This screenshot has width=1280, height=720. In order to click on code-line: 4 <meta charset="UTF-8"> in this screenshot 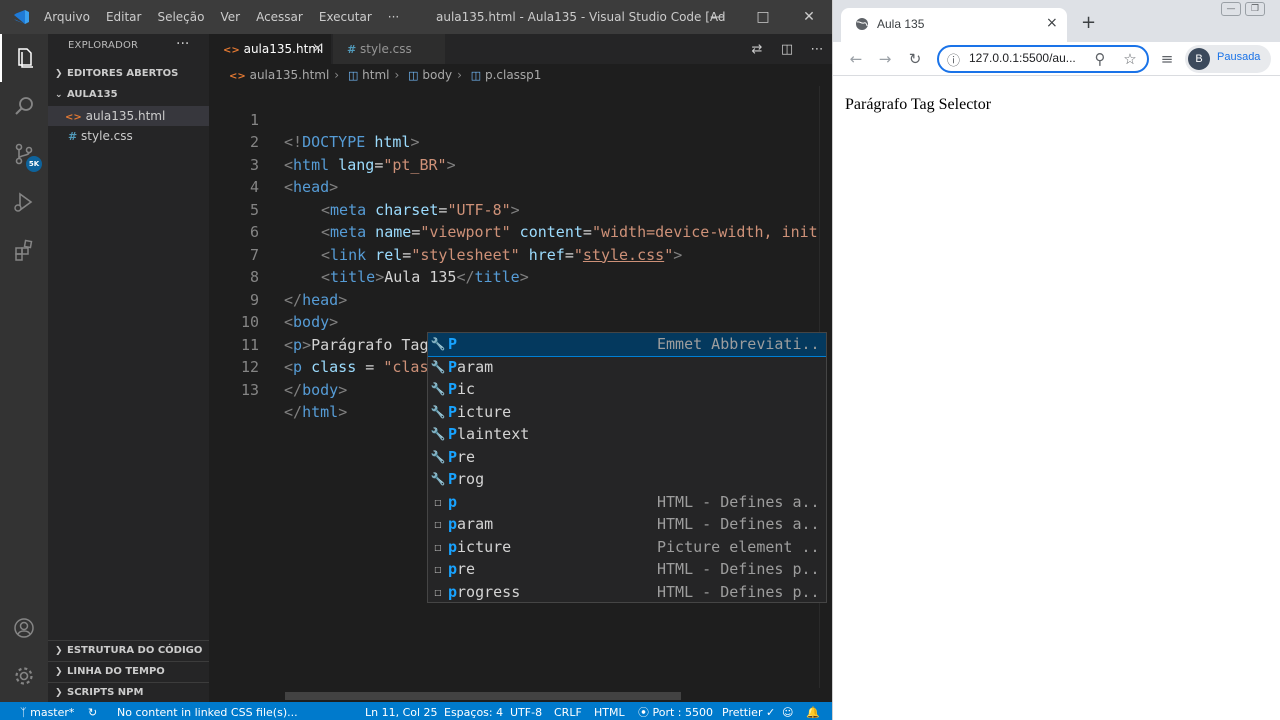, I will do `click(515, 186)`.